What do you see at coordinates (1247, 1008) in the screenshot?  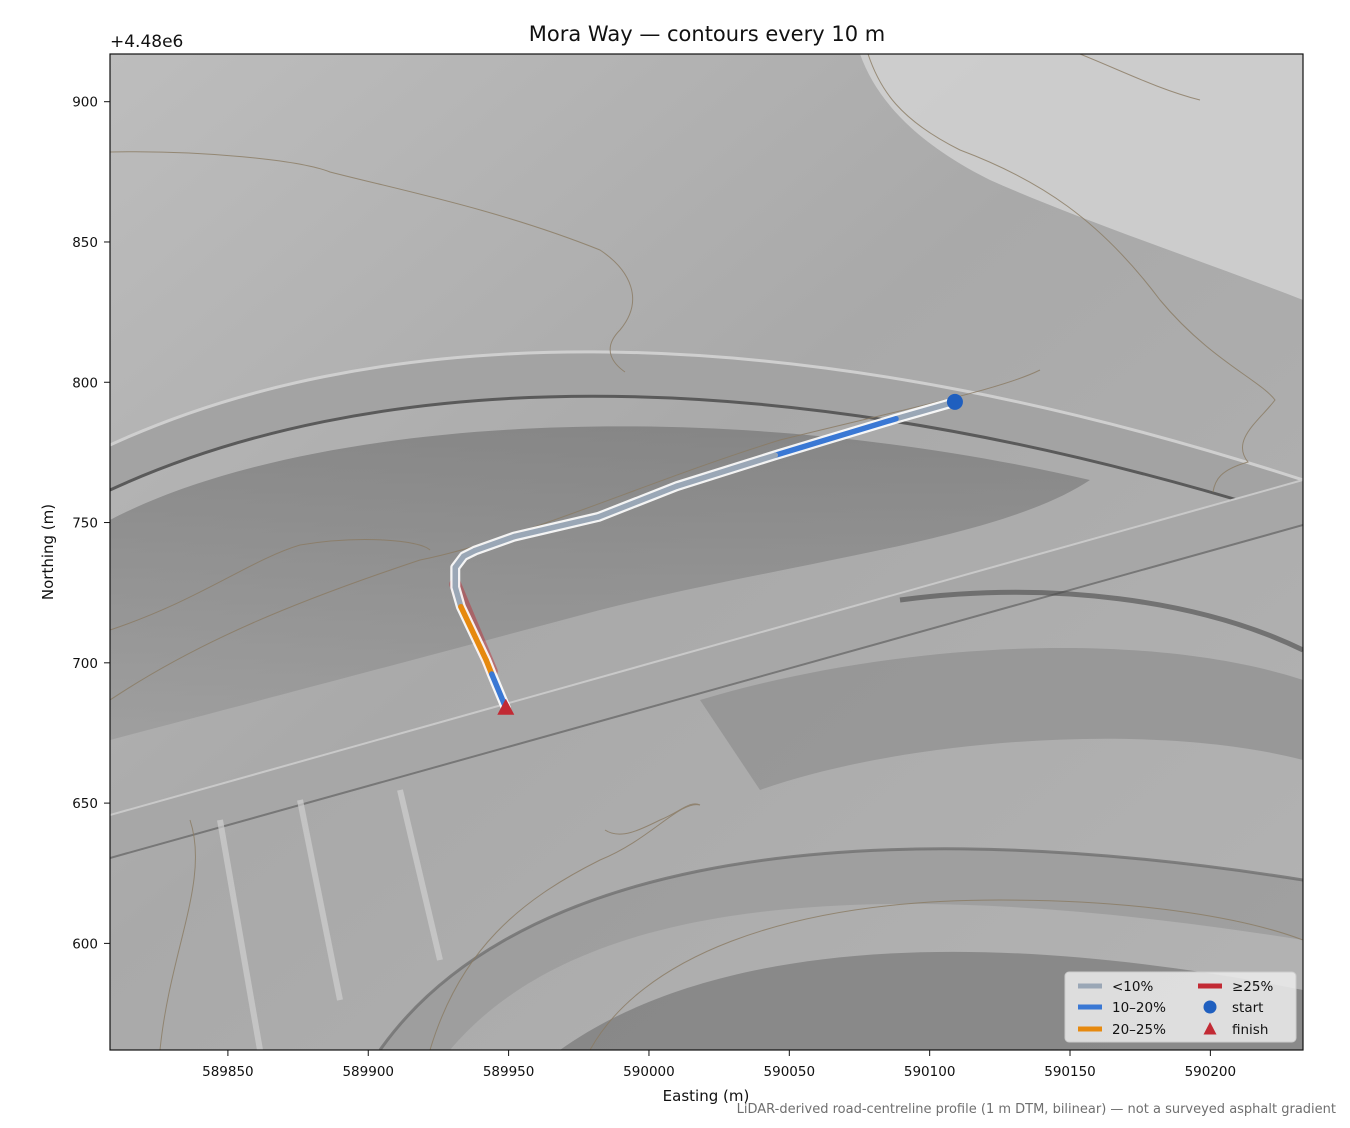 I see `legend-label: start` at bounding box center [1247, 1008].